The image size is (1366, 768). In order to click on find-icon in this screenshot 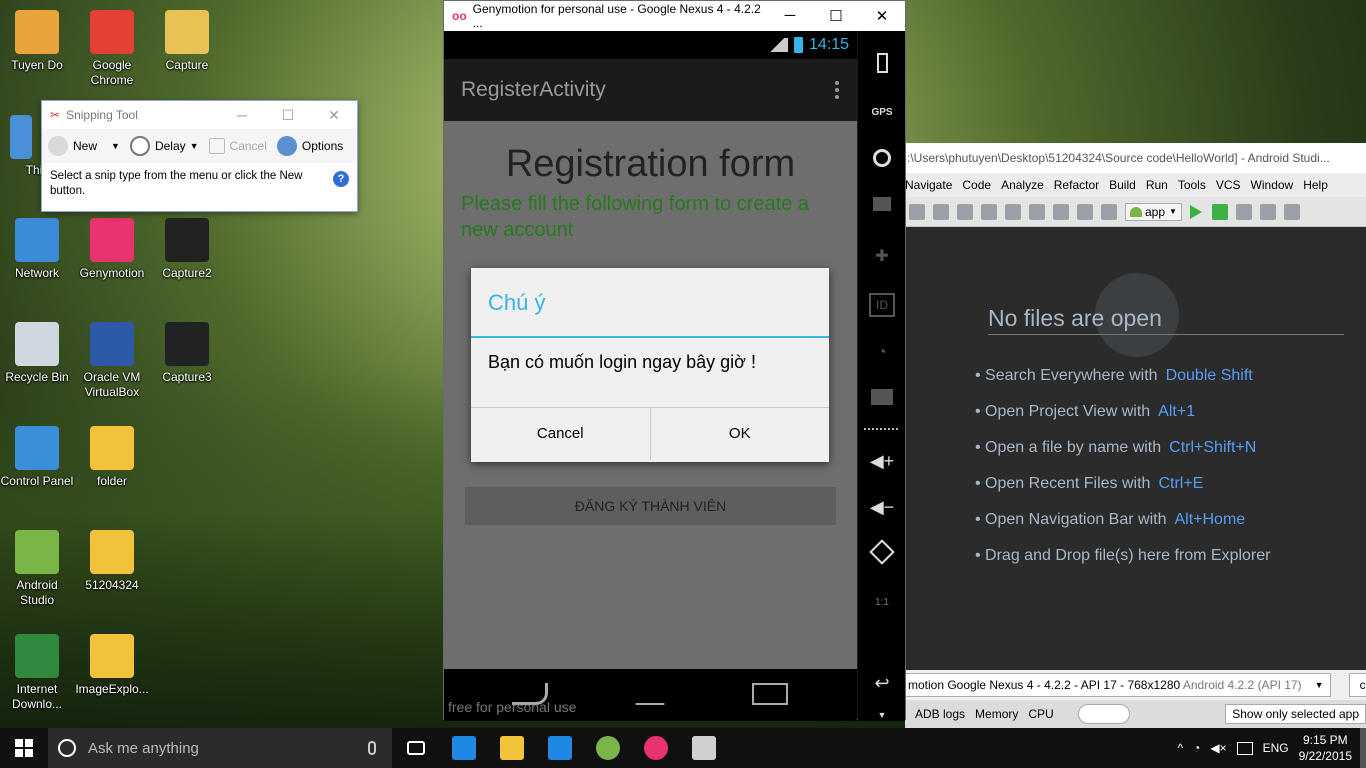, I will do `click(1013, 211)`.